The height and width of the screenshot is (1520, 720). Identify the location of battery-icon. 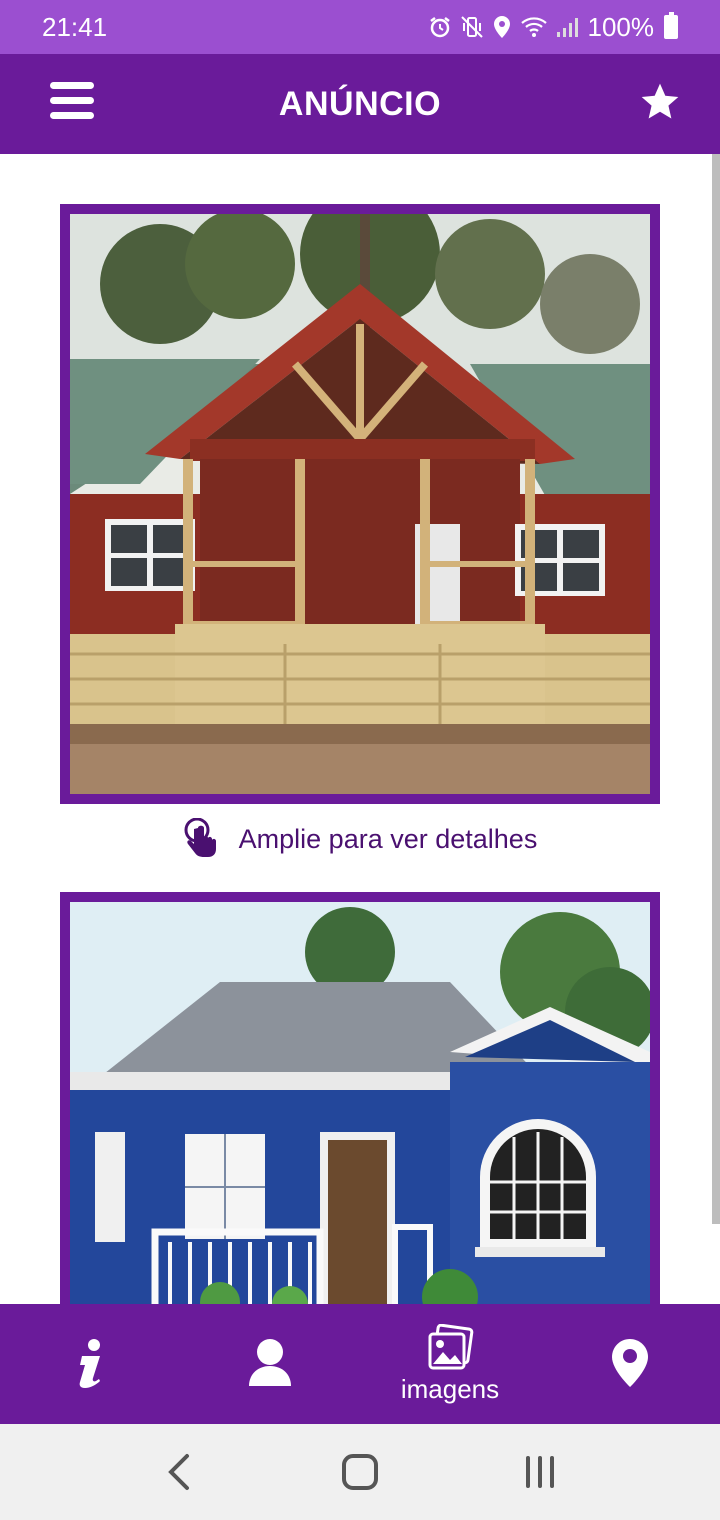
(671, 25).